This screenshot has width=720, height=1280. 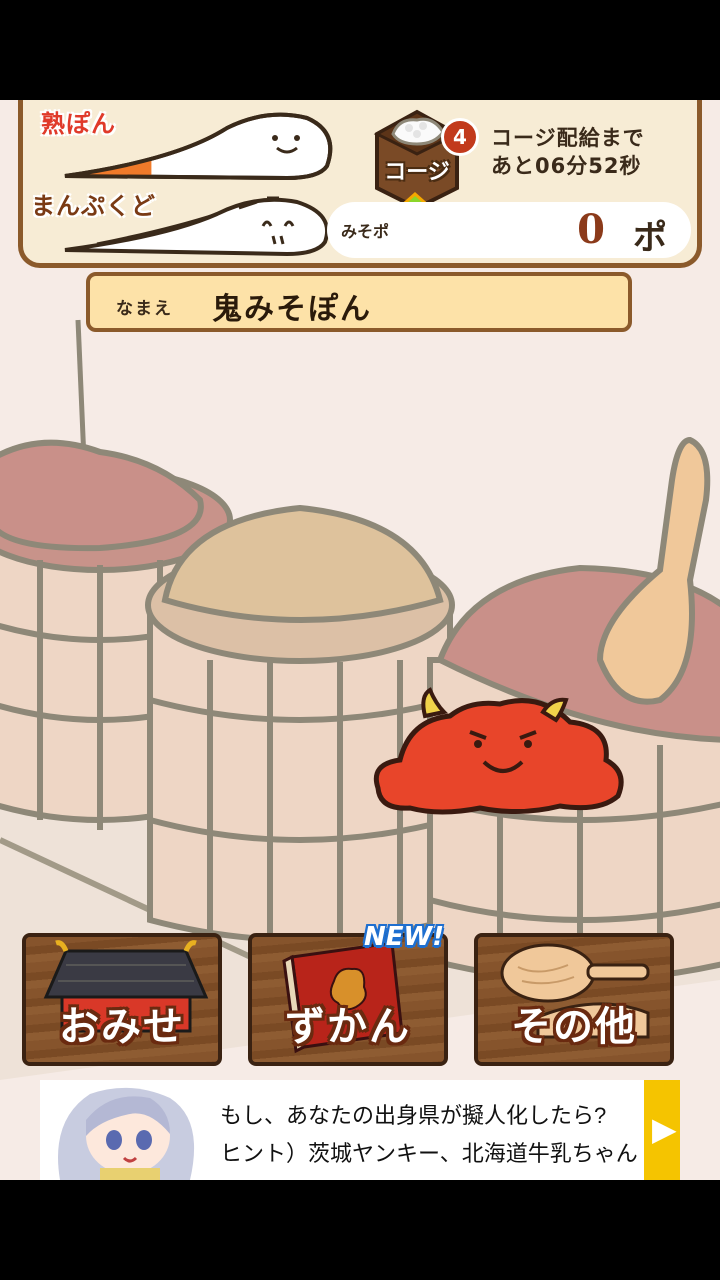 I want to click on ad-text-line1: もし、あなたの出身県が擬人化したら?, so click(x=413, y=1115).